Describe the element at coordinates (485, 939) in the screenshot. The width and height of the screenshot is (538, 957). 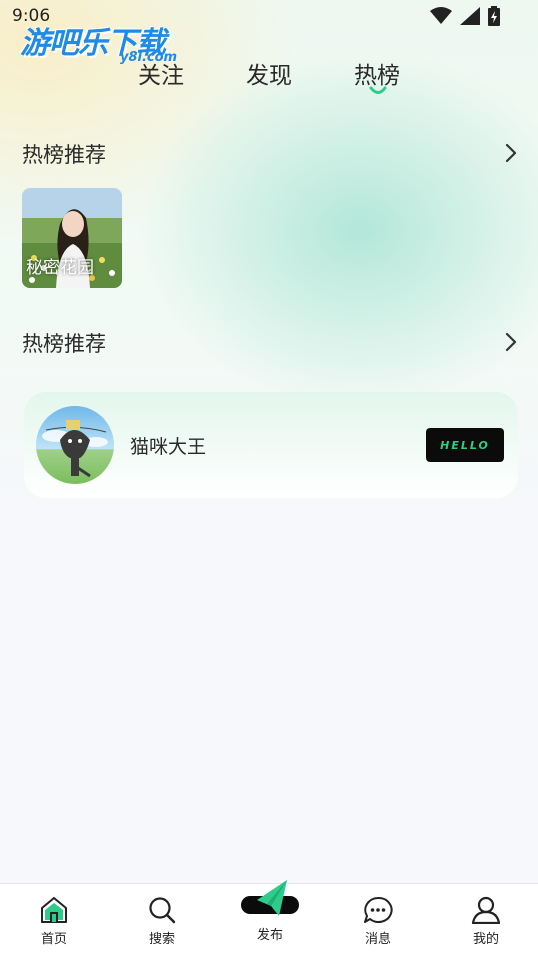
I see `nav-profile-label: 我的` at that location.